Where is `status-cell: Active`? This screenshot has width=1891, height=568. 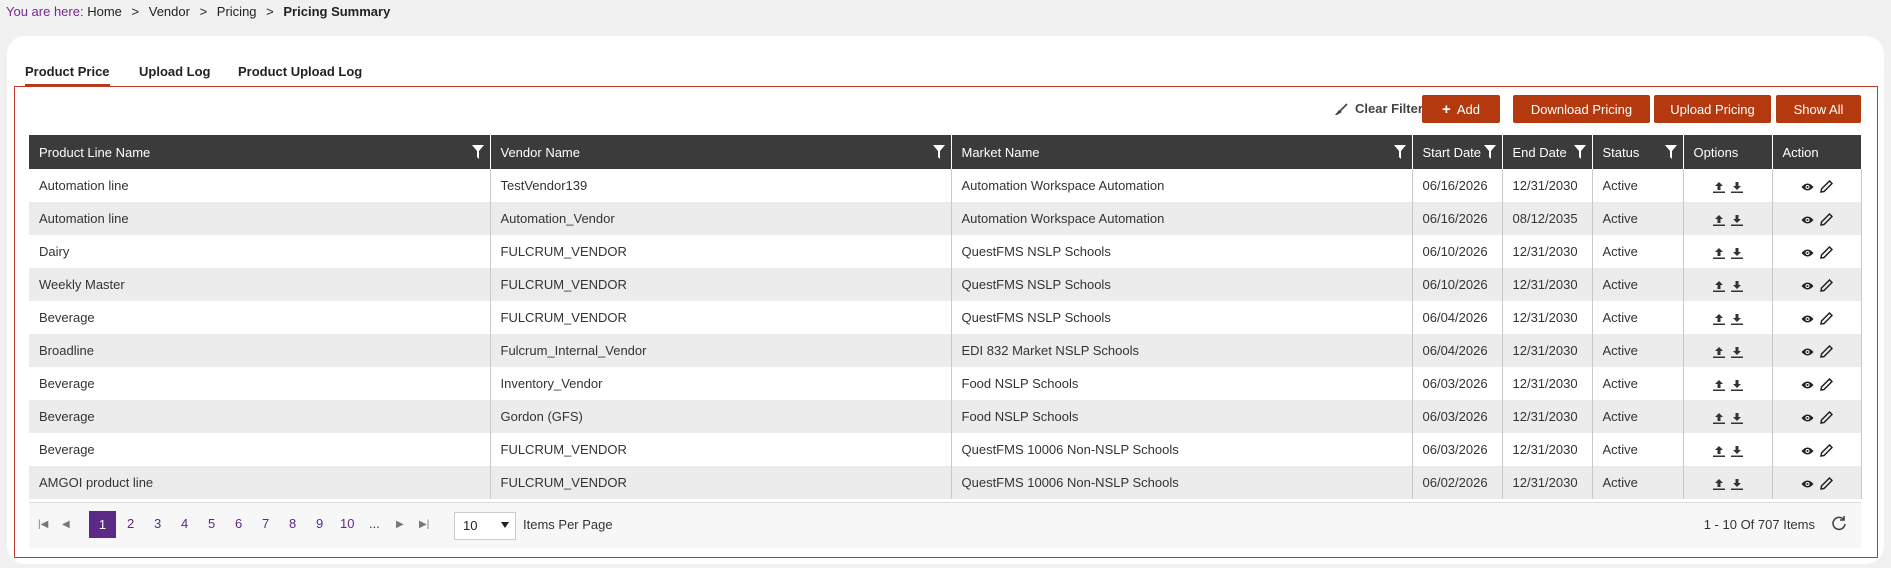
status-cell: Active is located at coordinates (1638, 284).